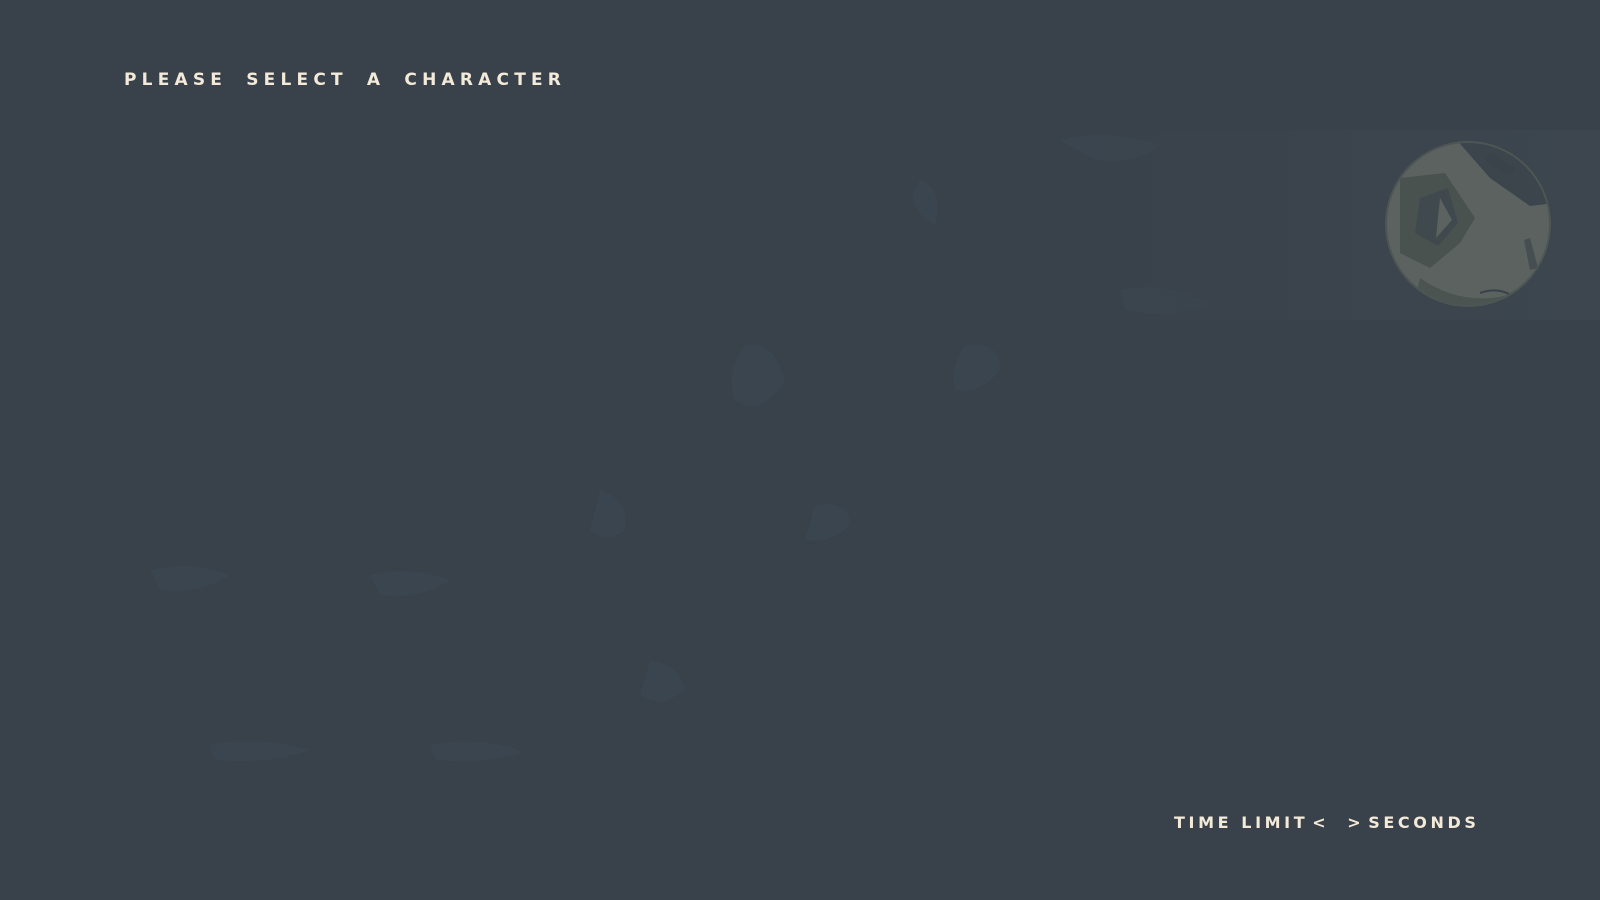 Image resolution: width=1600 pixels, height=900 pixels. I want to click on time-limit-label: TIME LIMIT, so click(1241, 822).